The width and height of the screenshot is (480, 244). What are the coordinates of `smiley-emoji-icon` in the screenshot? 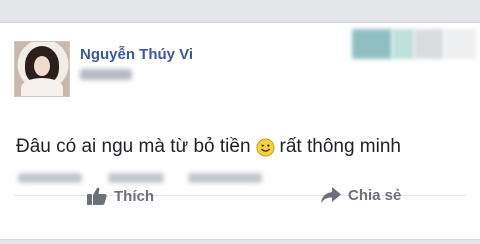 It's located at (265, 147).